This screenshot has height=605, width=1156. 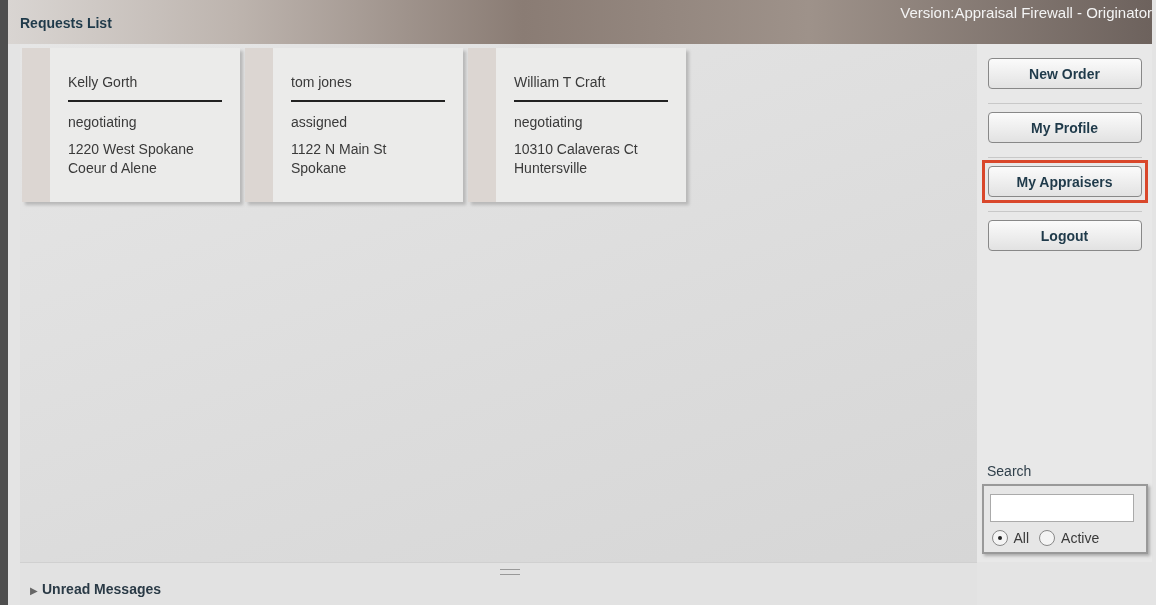 What do you see at coordinates (1010, 538) in the screenshot?
I see `filter-radio: All` at bounding box center [1010, 538].